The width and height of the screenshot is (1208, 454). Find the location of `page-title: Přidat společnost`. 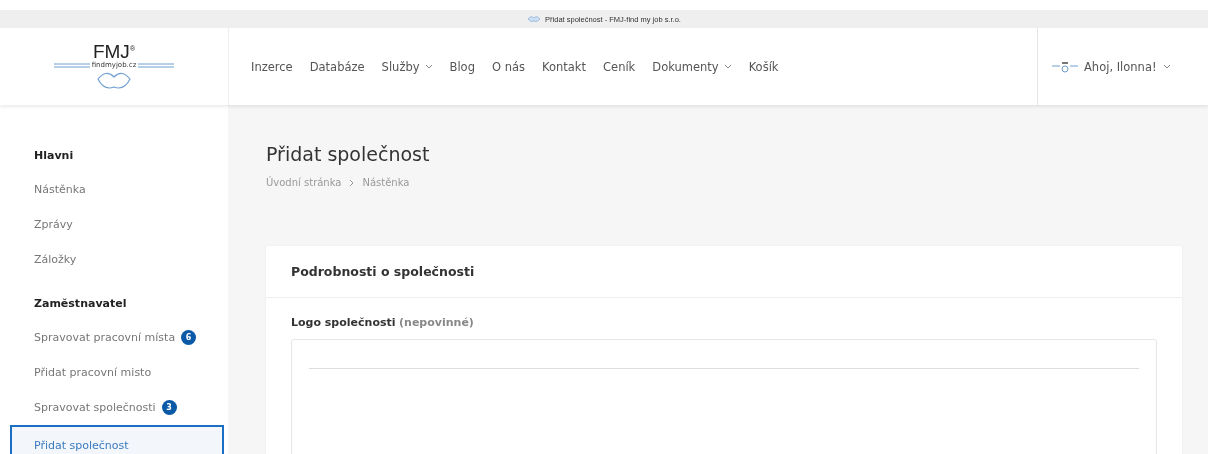

page-title: Přidat společnost is located at coordinates (348, 154).